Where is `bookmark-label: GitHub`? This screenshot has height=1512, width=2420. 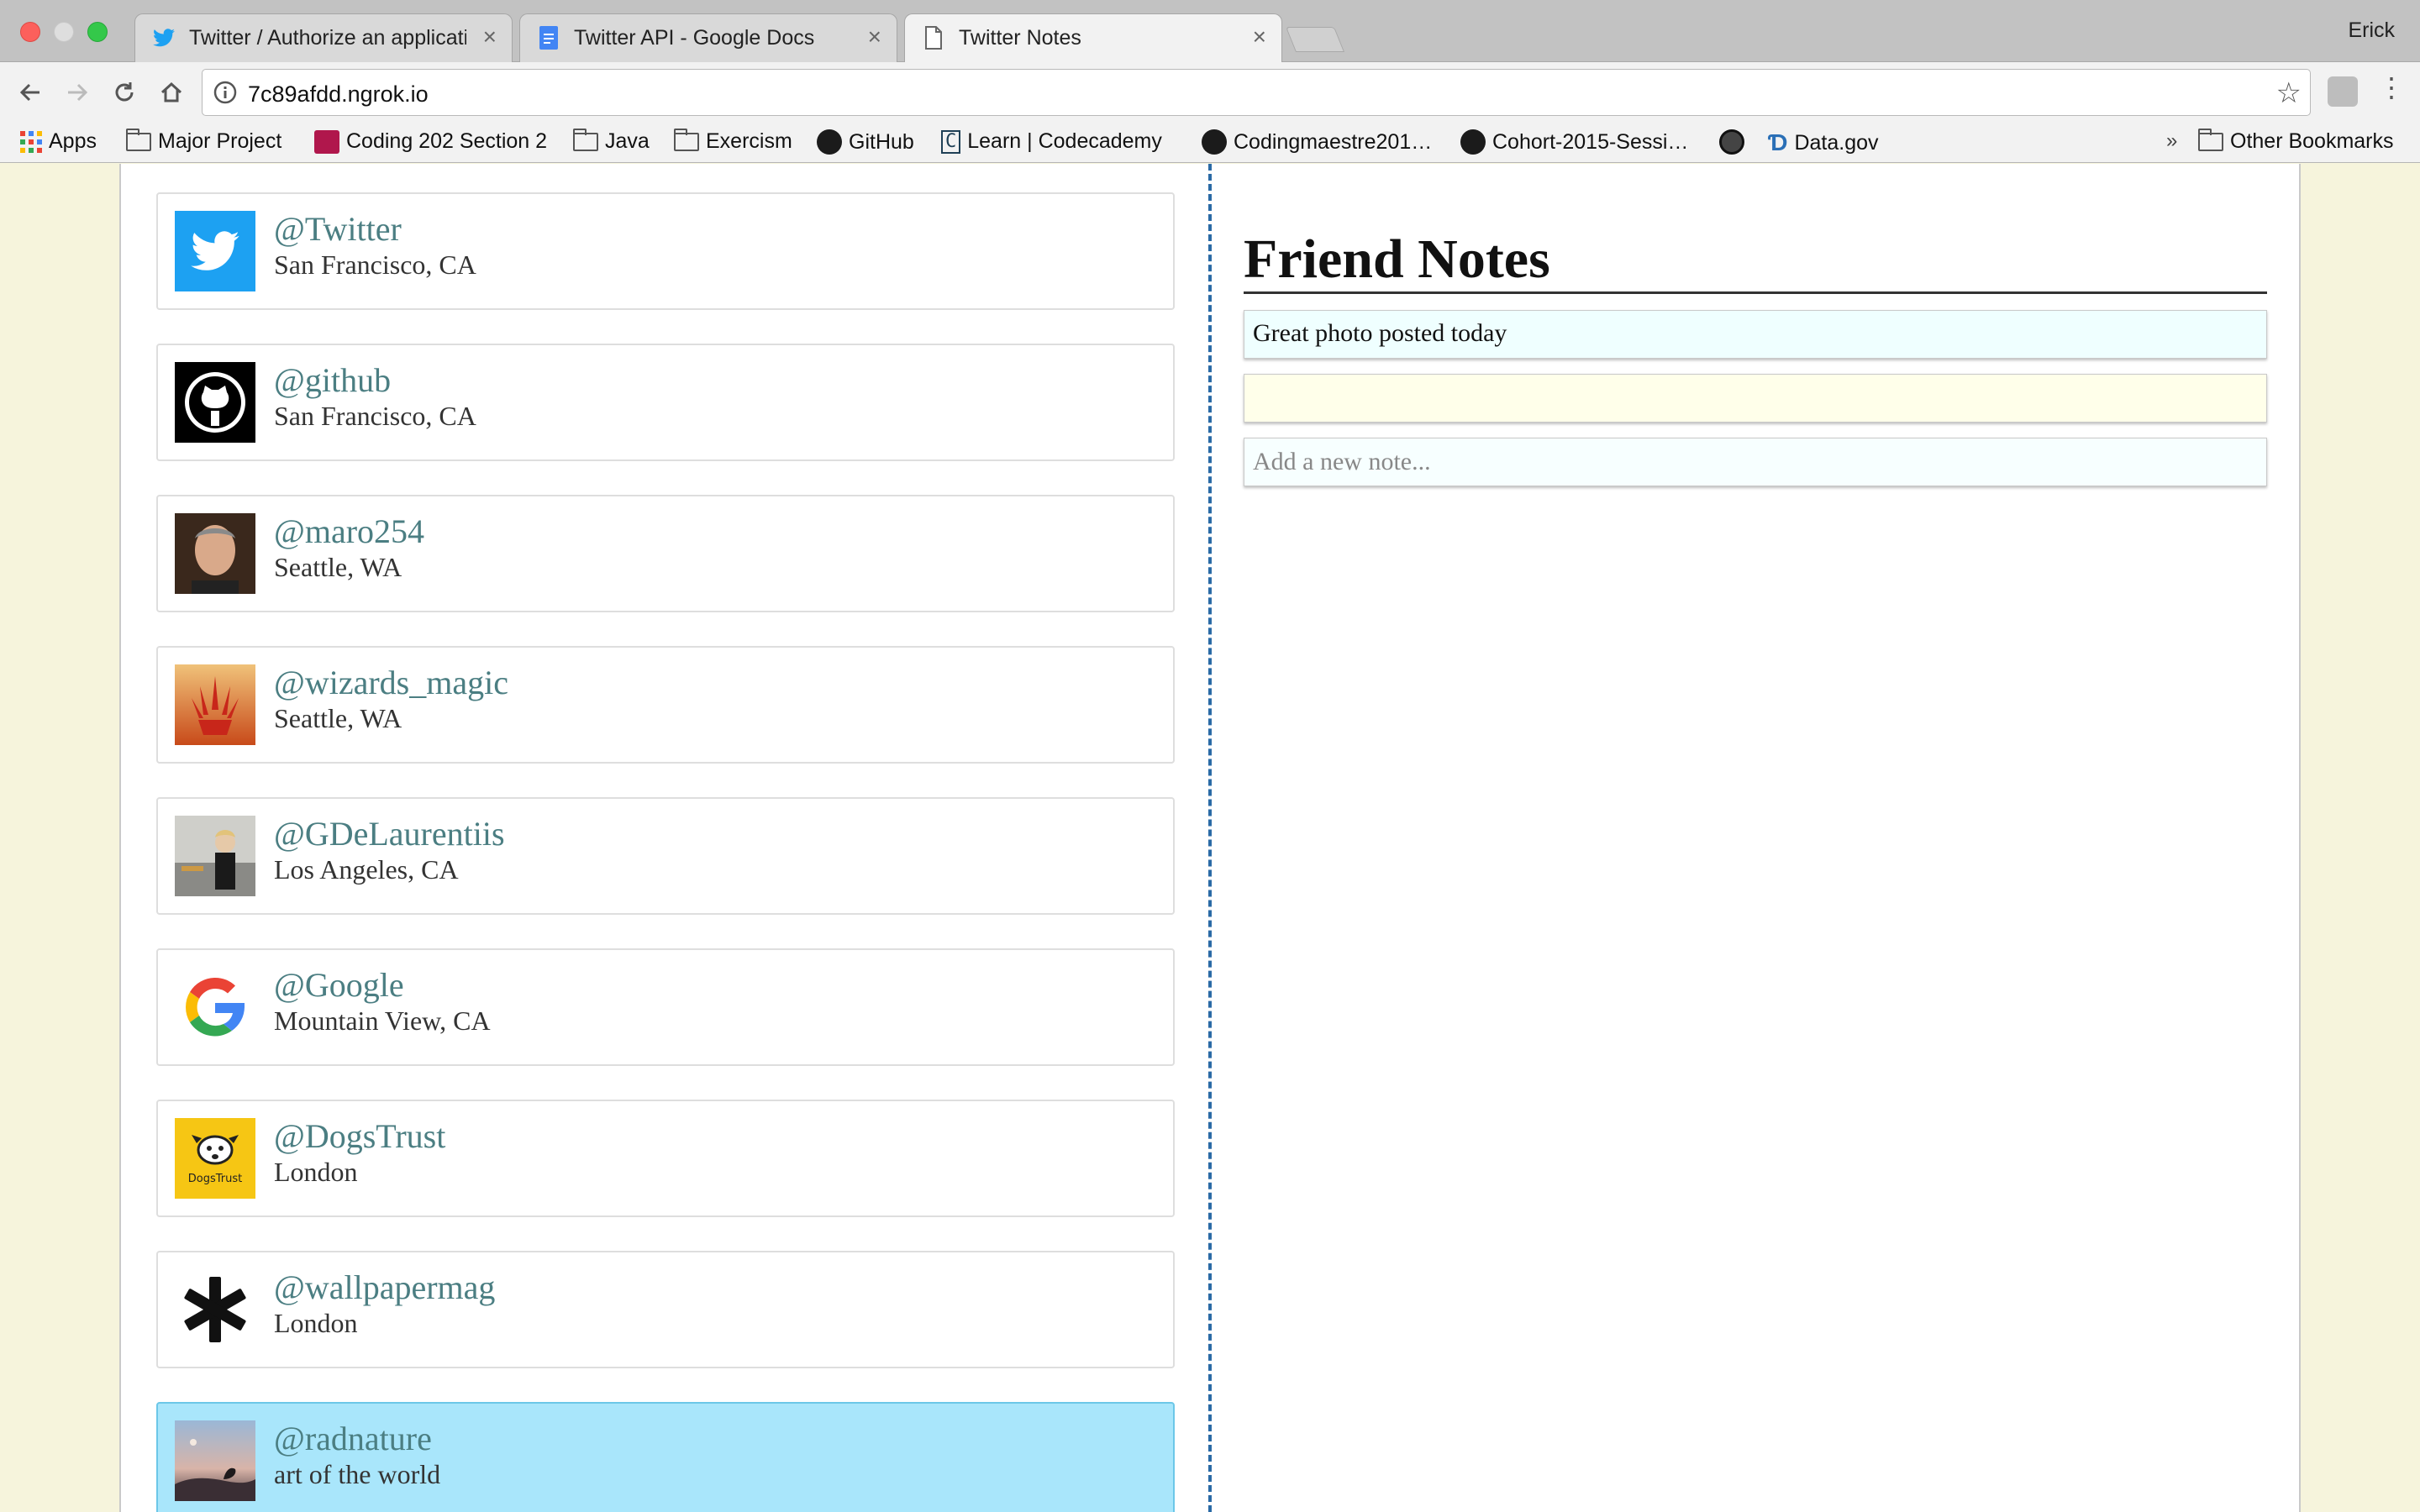
bookmark-label: GitHub is located at coordinates (881, 141).